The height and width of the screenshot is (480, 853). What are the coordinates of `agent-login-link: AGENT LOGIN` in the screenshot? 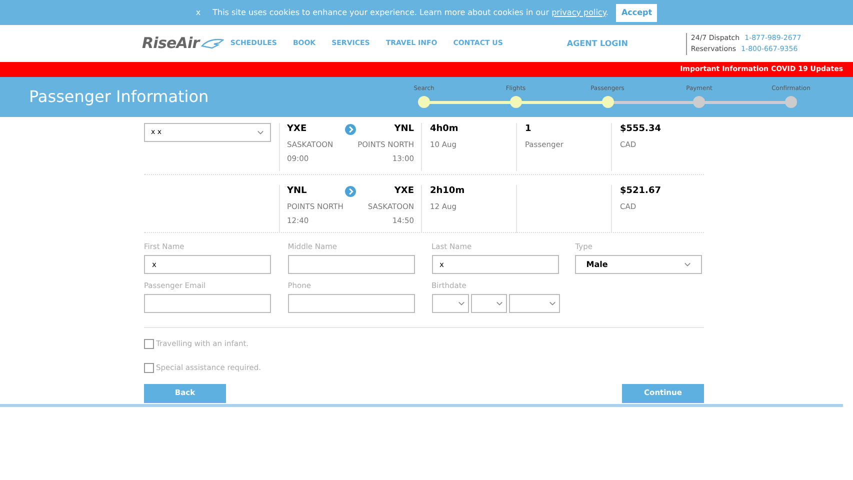 It's located at (597, 44).